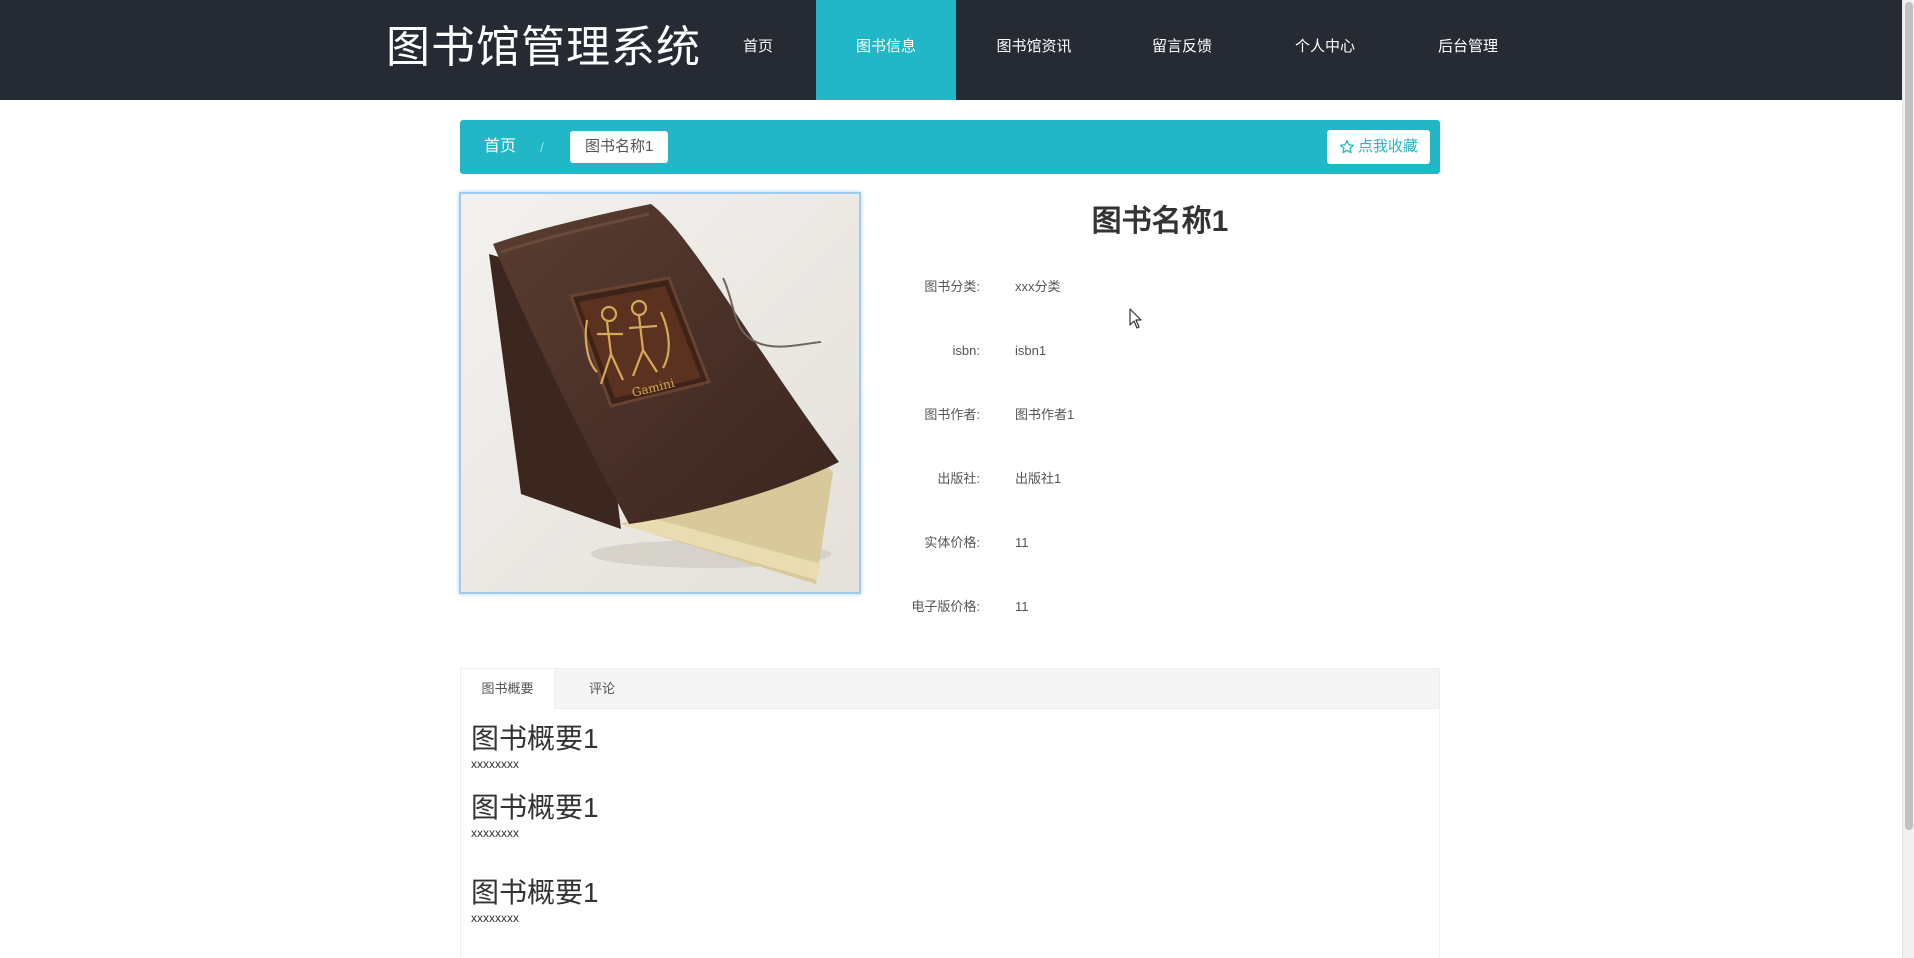 The width and height of the screenshot is (1914, 958). Describe the element at coordinates (1160, 287) in the screenshot. I see `detail-category: 图书分类: xxx分类` at that location.